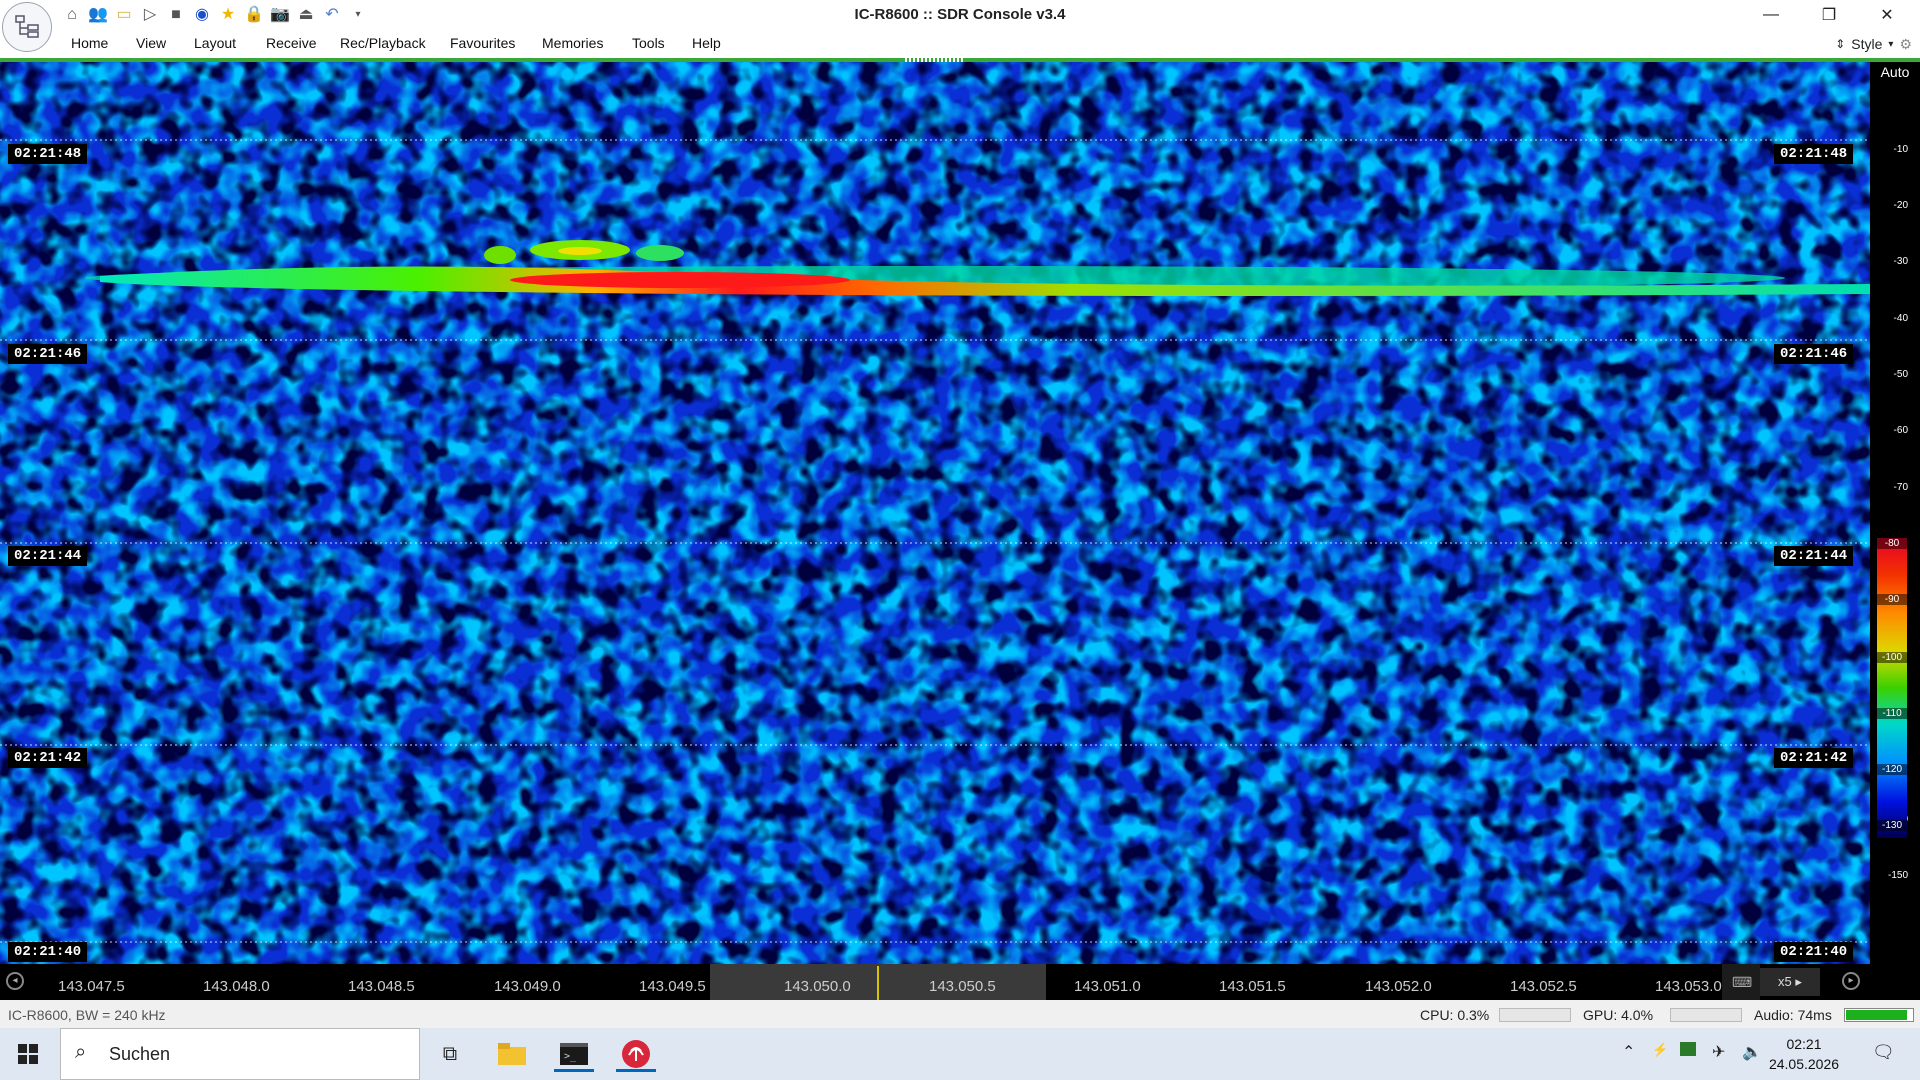 Image resolution: width=1920 pixels, height=1080 pixels. I want to click on scale-tick: -10, so click(1900, 149).